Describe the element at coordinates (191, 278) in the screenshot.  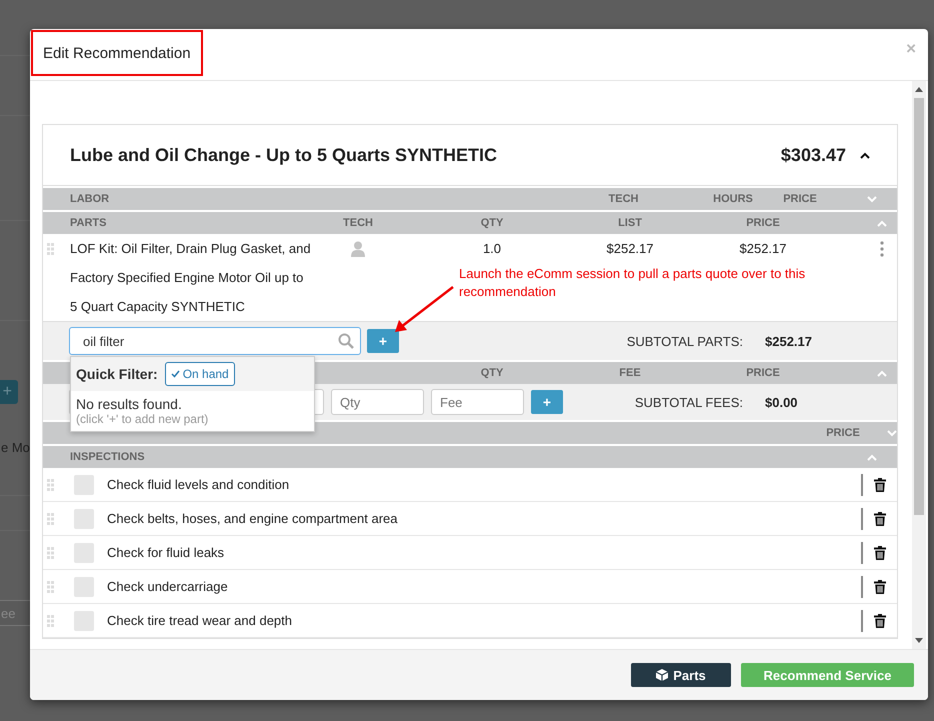
I see `part-name: LOF Kit: Oil Filter, Drain Plug Gasket, and Factory Specified Engine Motor Oil up to 5 Quart Capacity SYNTHETIC` at that location.